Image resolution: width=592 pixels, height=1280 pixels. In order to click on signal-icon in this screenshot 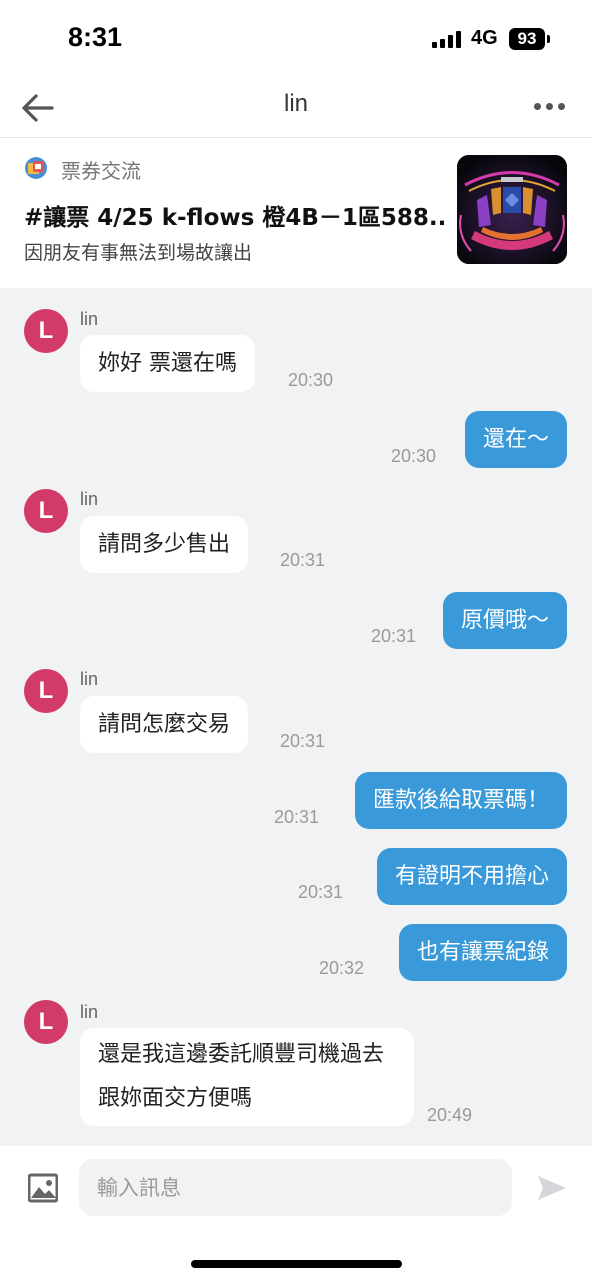, I will do `click(448, 39)`.